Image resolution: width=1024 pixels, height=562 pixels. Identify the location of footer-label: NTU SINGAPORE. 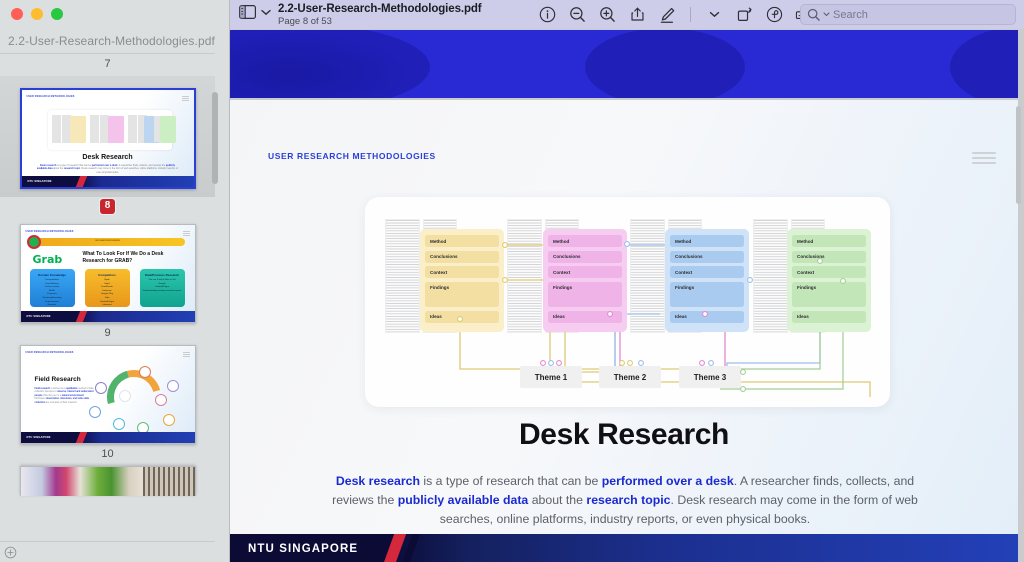
(303, 549).